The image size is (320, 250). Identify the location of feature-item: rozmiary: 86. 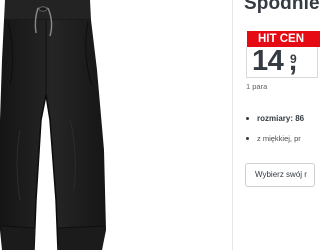
(275, 119).